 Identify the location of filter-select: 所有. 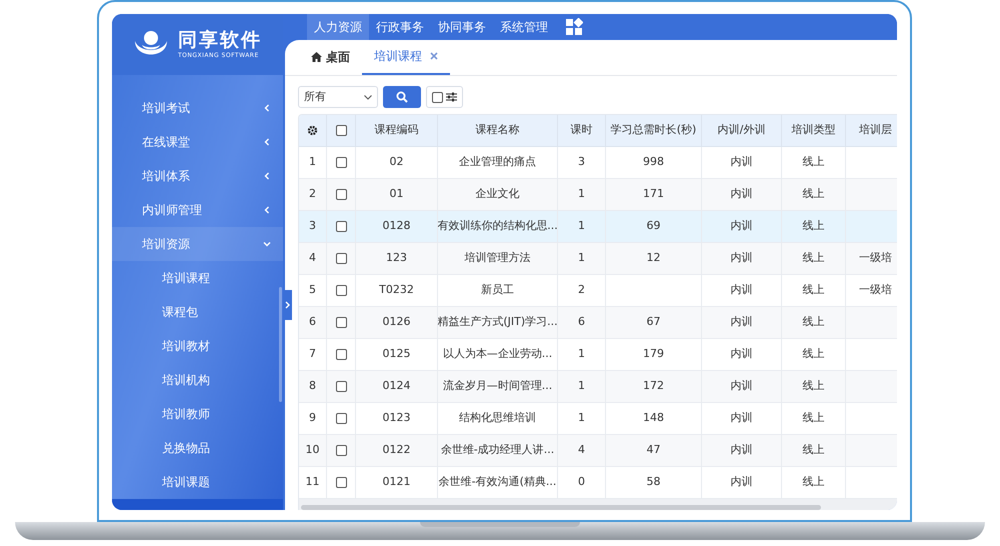
(338, 97).